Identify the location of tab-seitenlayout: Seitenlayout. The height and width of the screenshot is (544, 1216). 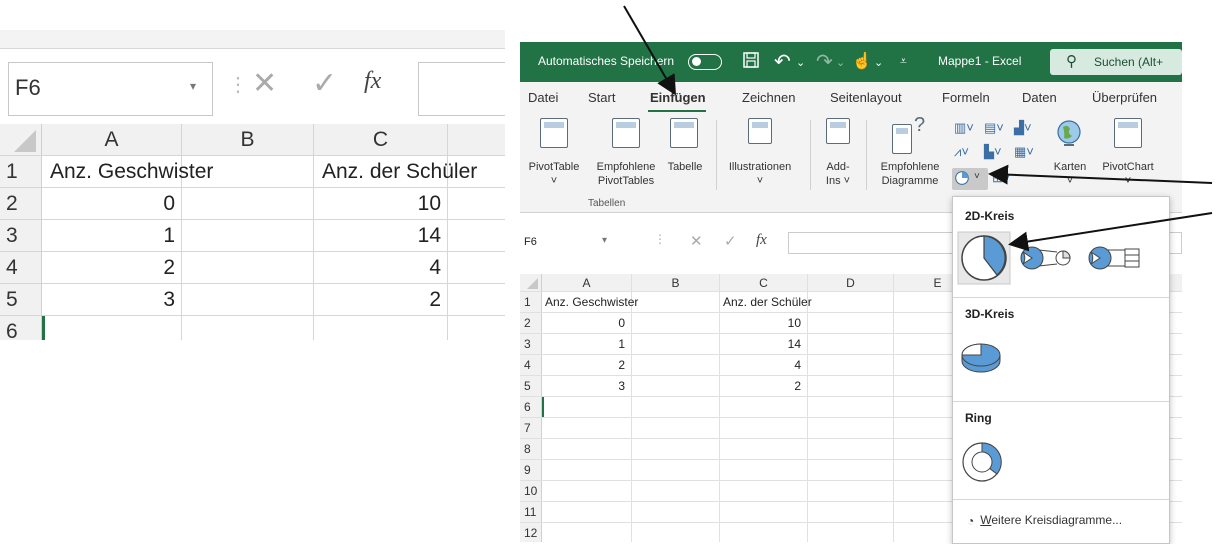
(866, 97).